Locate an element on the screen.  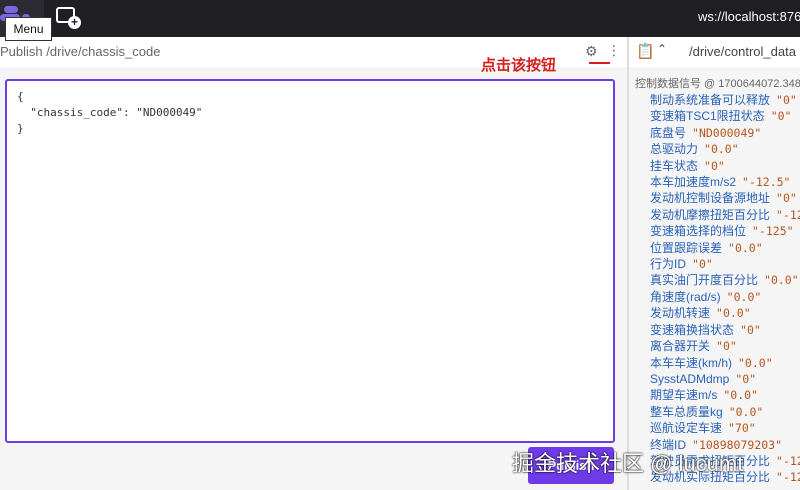
message-field-row: 底盘号 "ND000049" is located at coordinates (725, 133).